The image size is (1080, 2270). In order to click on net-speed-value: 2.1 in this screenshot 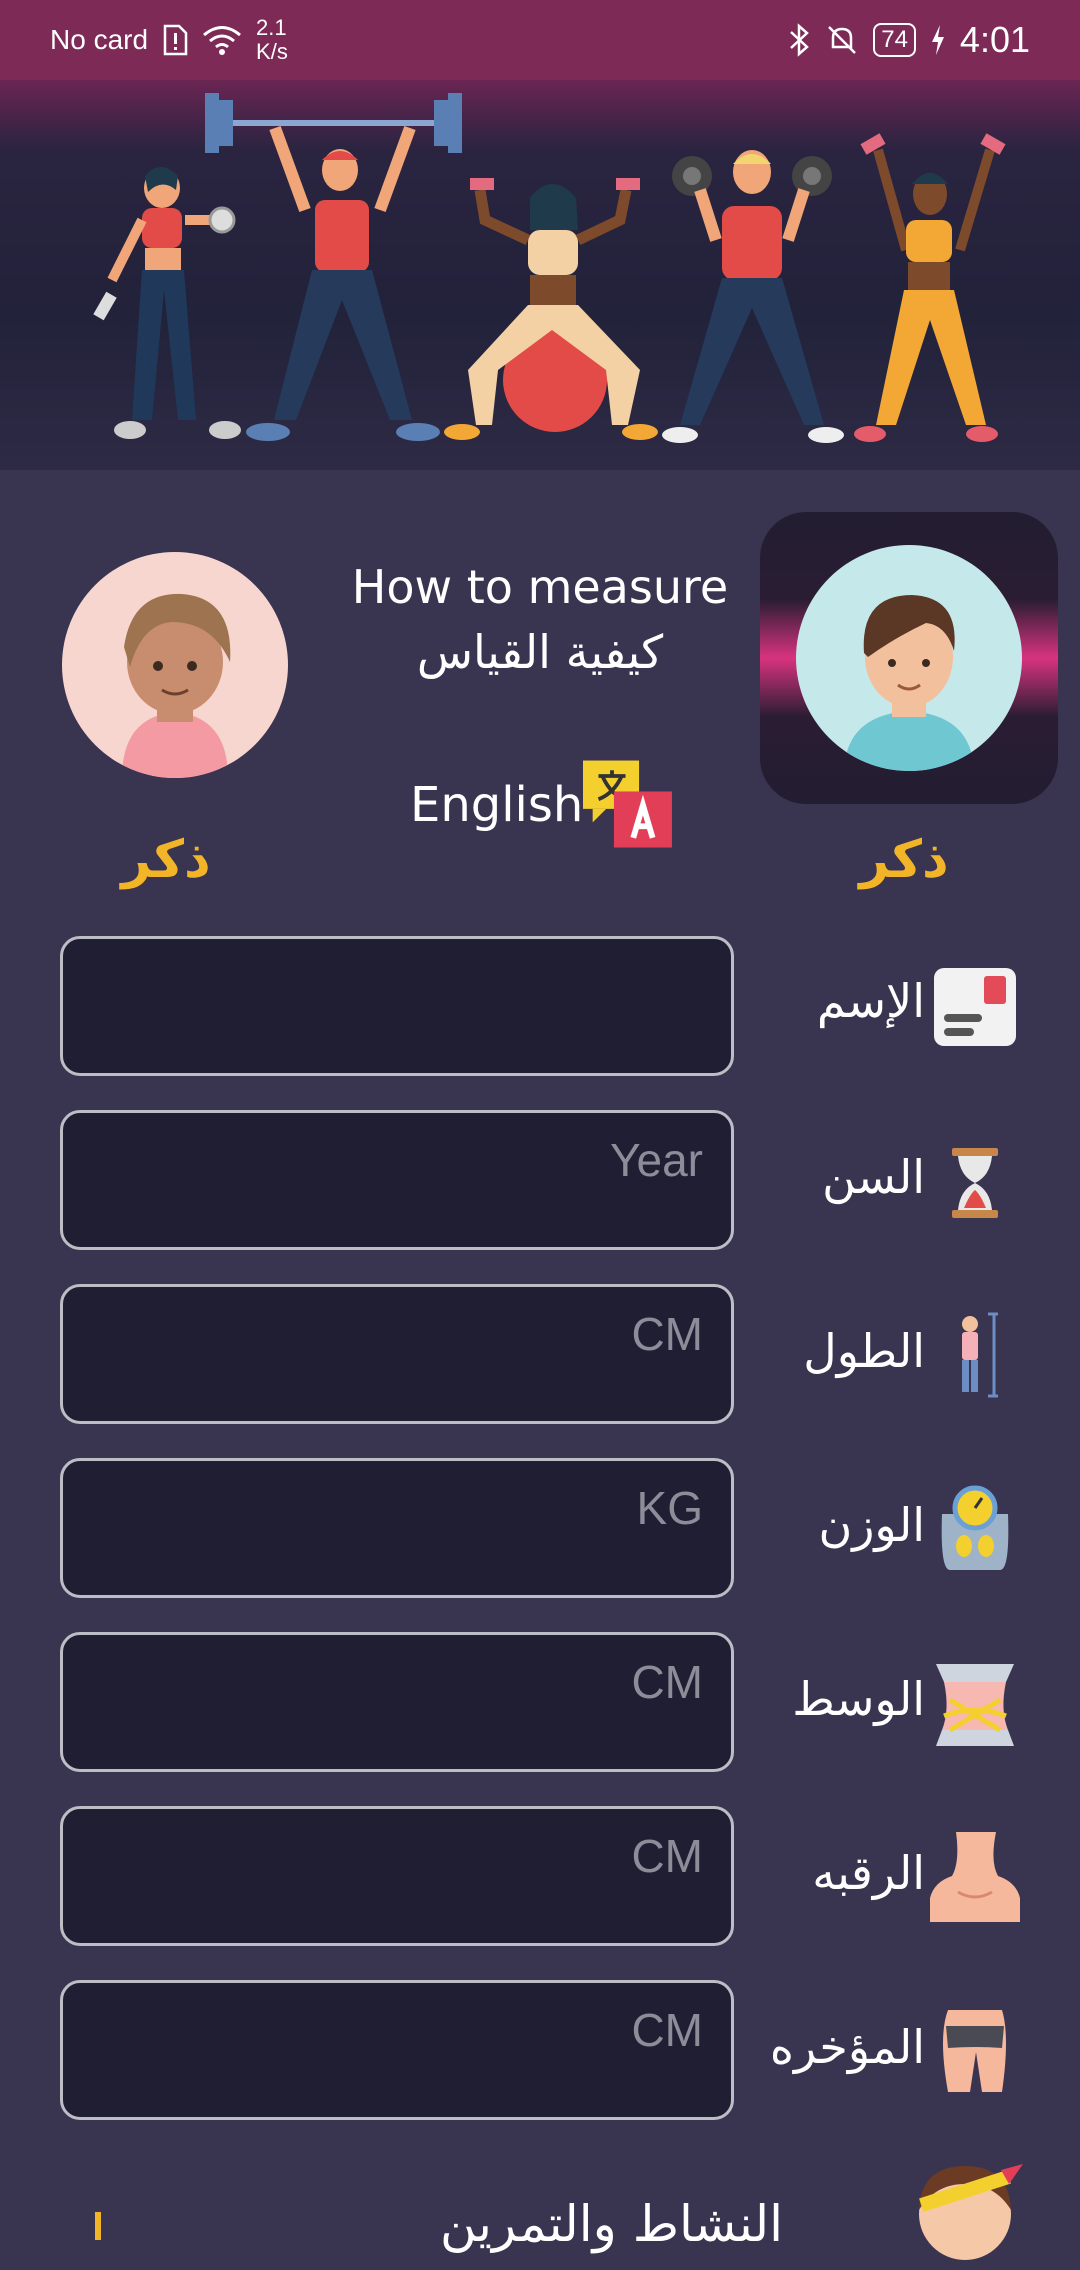, I will do `click(271, 27)`.